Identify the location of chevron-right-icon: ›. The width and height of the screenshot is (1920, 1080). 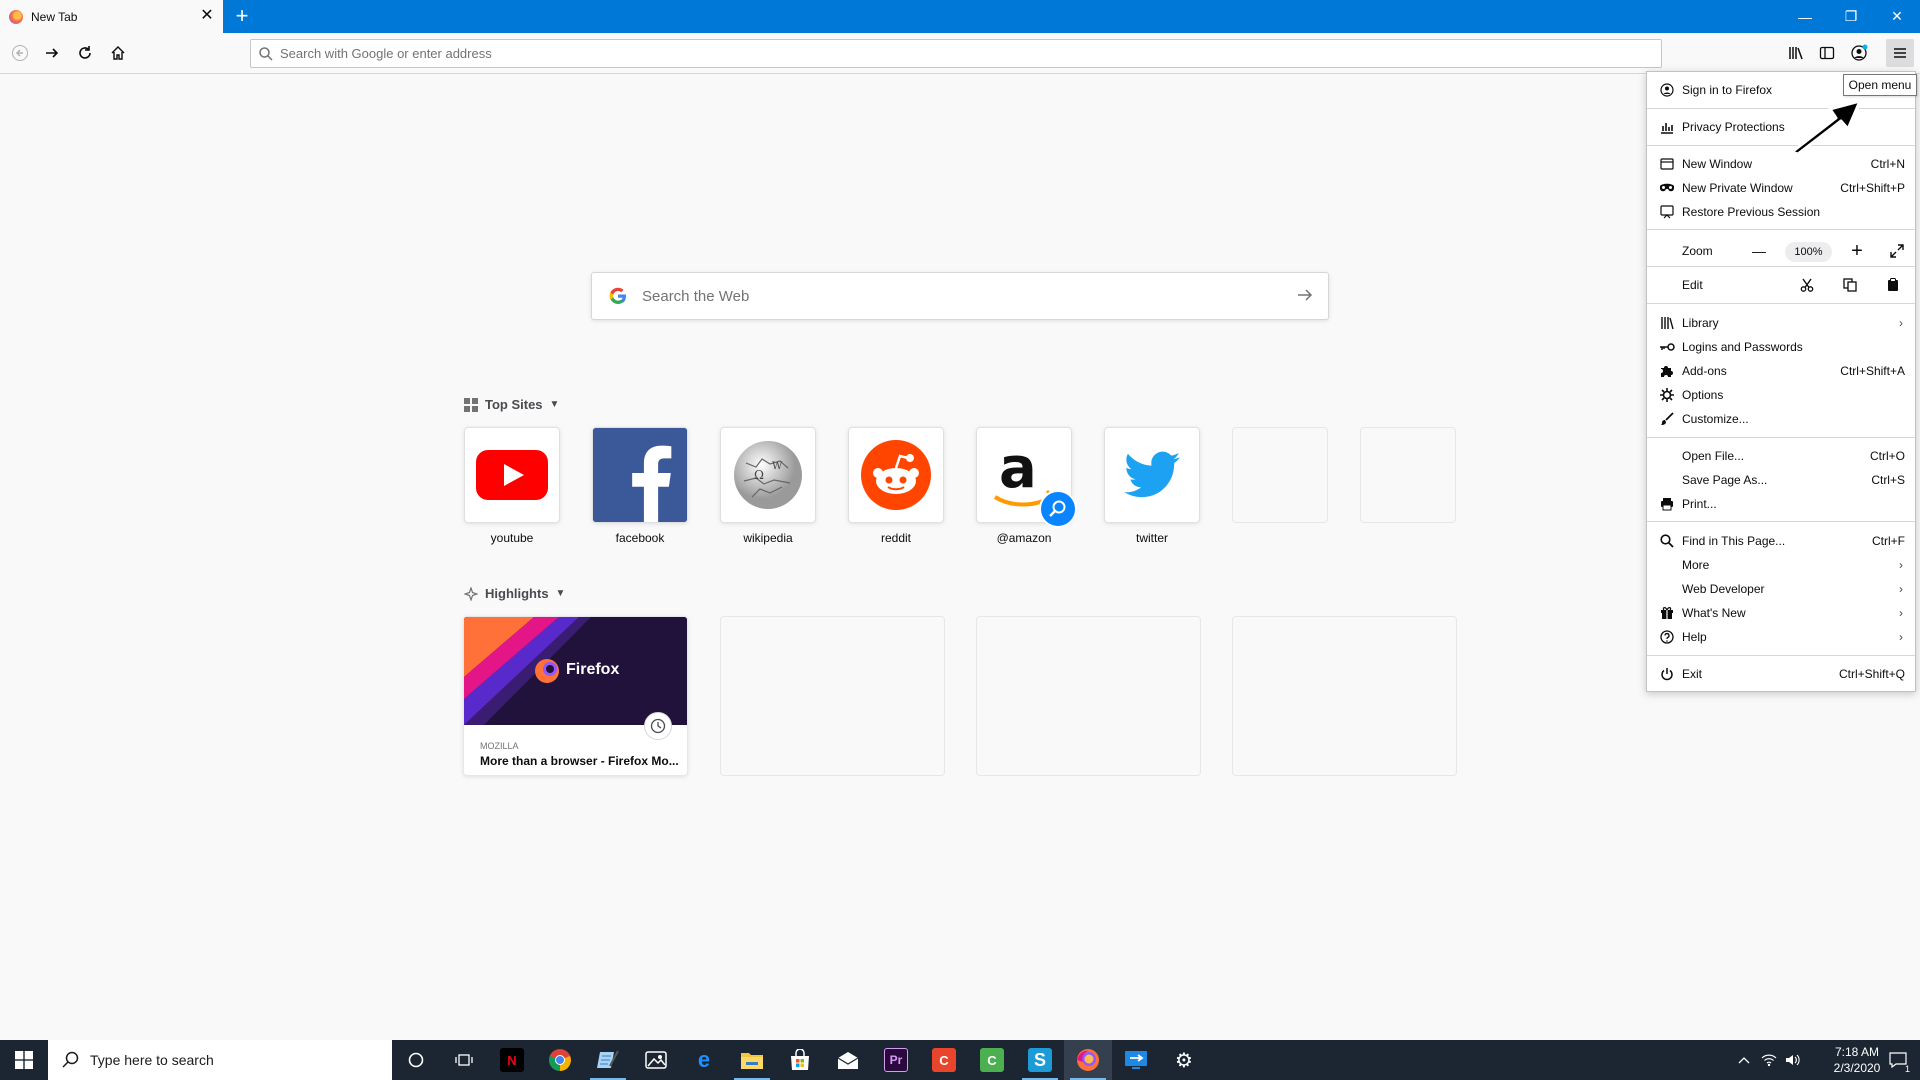
(1901, 613).